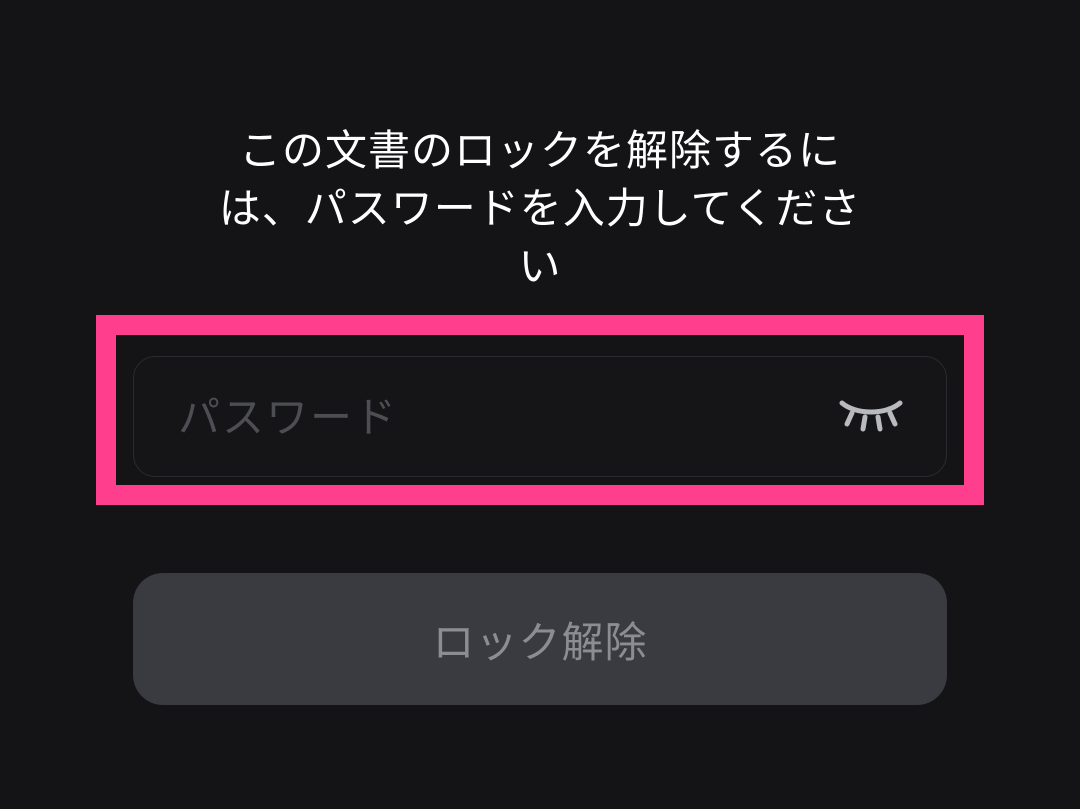  Describe the element at coordinates (540, 639) in the screenshot. I see `unlock-button: ロック解除` at that location.